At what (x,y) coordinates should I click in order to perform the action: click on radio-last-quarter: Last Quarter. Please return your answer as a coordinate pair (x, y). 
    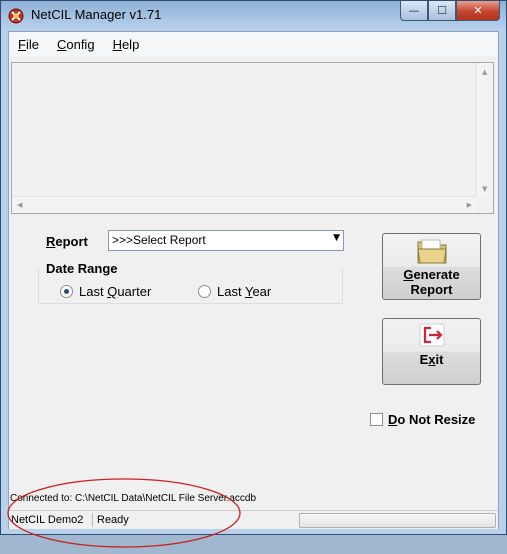
    Looking at the image, I should click on (105, 291).